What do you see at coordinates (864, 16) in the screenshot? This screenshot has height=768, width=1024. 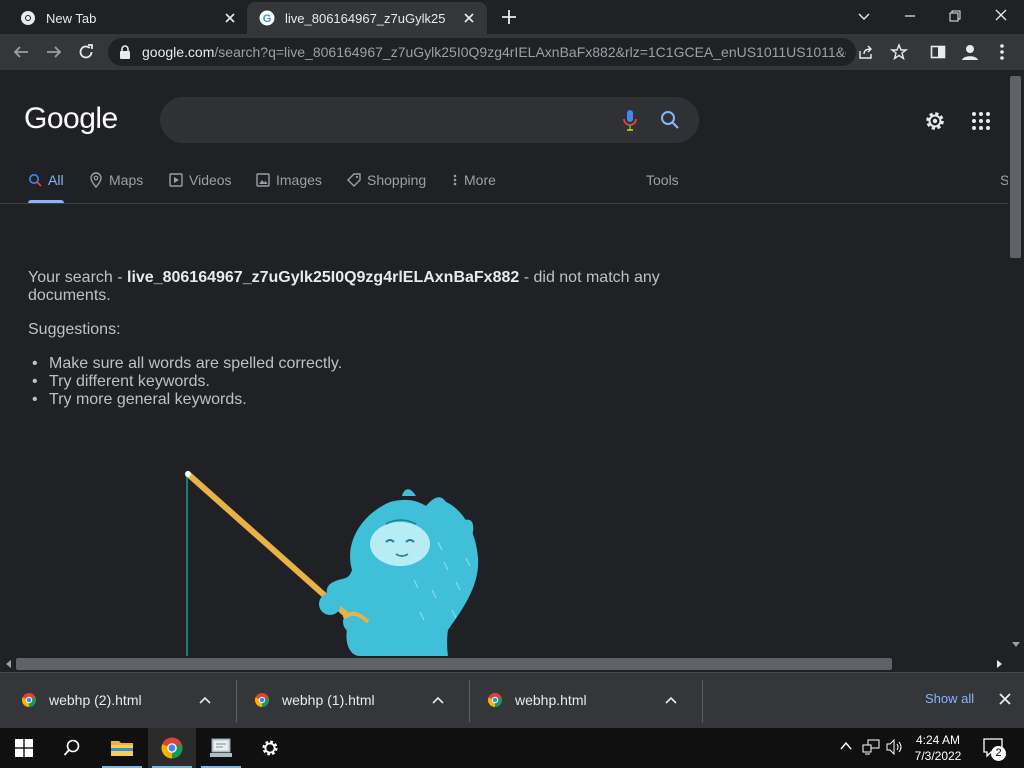 I see `tab-search-chevron-icon` at bounding box center [864, 16].